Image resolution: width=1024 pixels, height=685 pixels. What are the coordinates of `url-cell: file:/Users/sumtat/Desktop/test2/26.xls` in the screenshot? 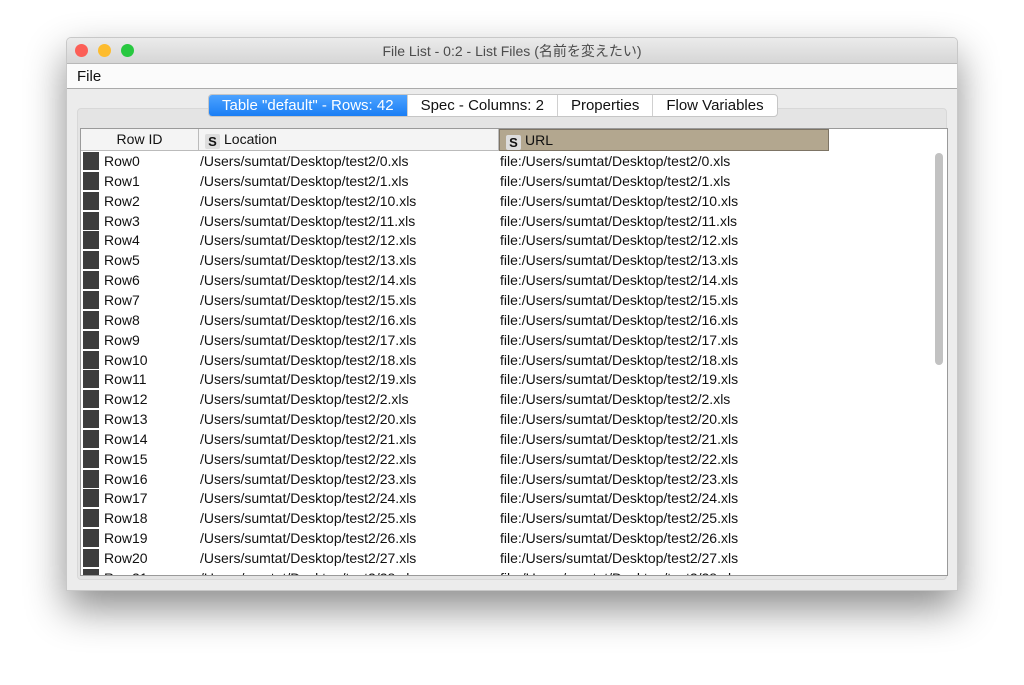 It's located at (619, 538).